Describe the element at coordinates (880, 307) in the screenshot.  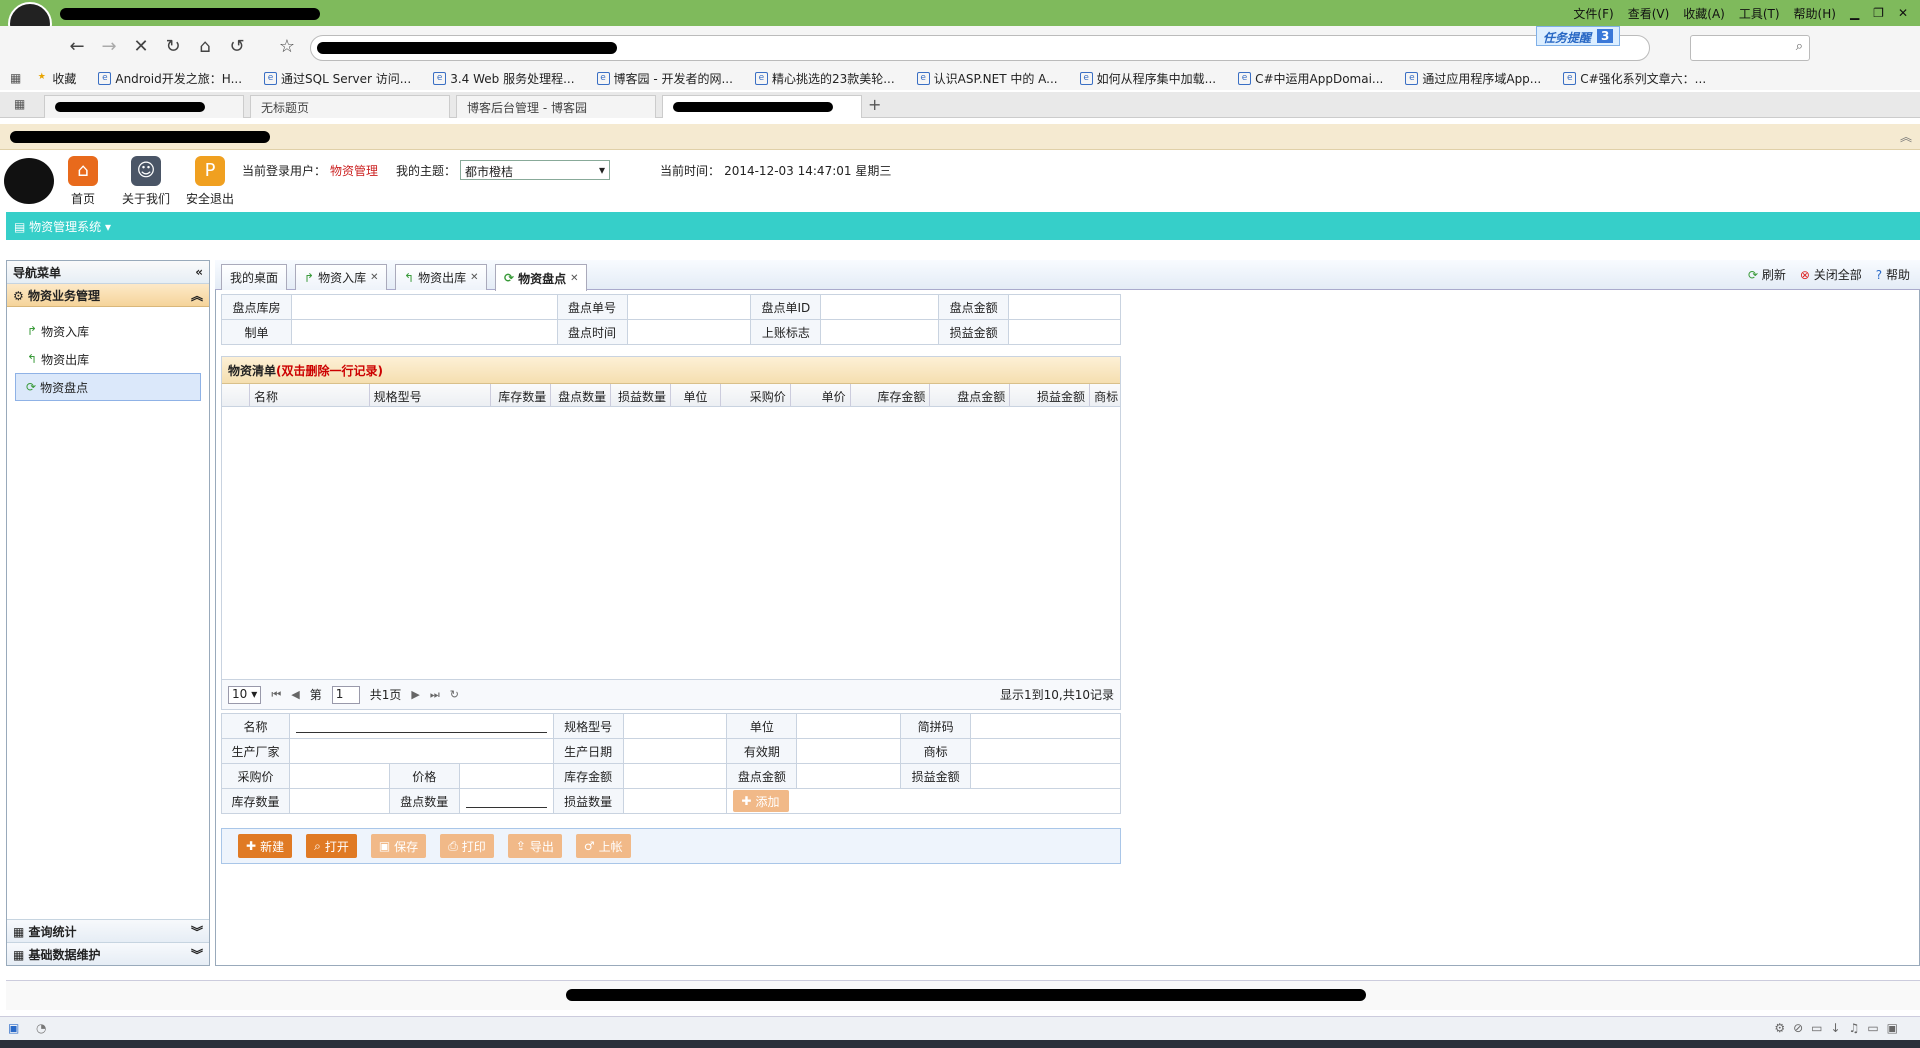
I see `field-check-id` at that location.